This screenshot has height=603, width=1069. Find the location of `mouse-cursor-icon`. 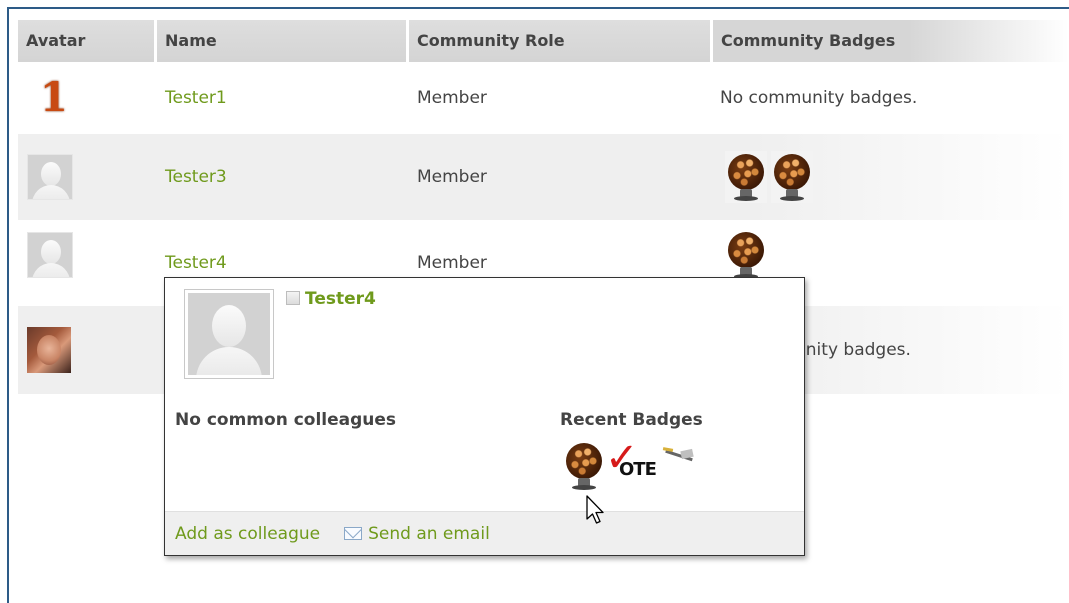

mouse-cursor-icon is located at coordinates (595, 509).